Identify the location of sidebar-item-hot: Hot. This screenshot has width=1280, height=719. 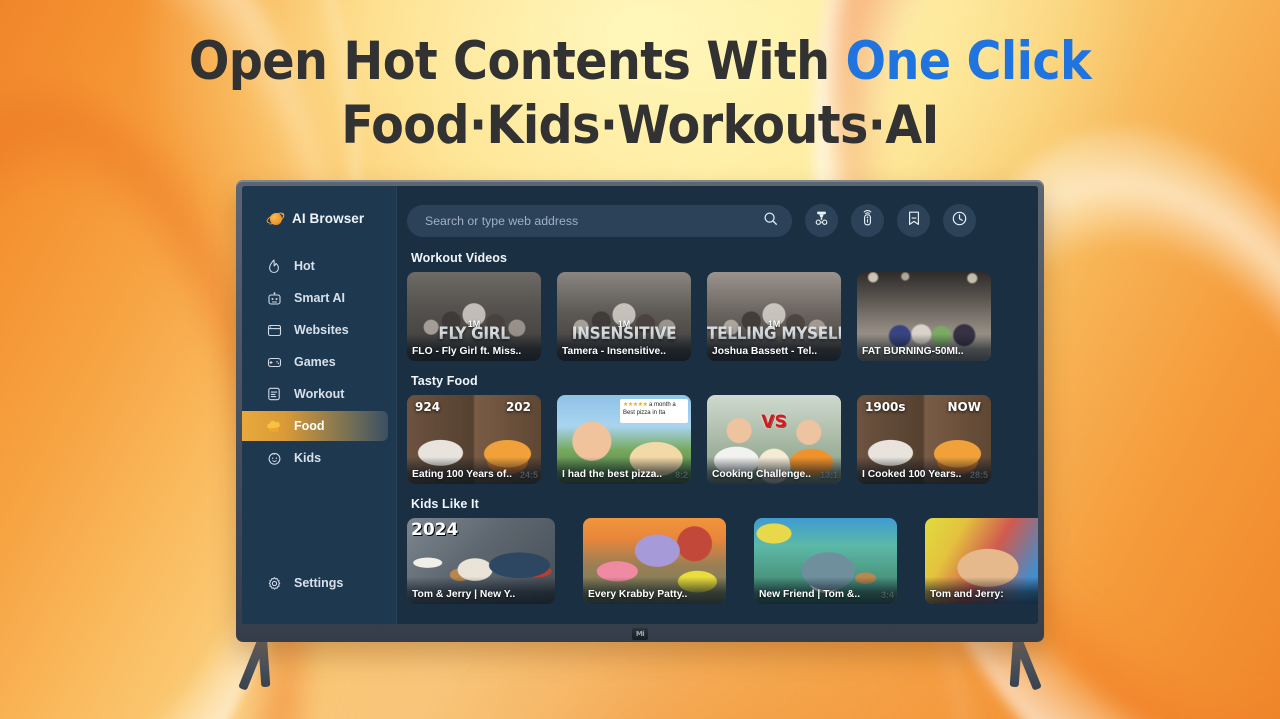
(315, 266).